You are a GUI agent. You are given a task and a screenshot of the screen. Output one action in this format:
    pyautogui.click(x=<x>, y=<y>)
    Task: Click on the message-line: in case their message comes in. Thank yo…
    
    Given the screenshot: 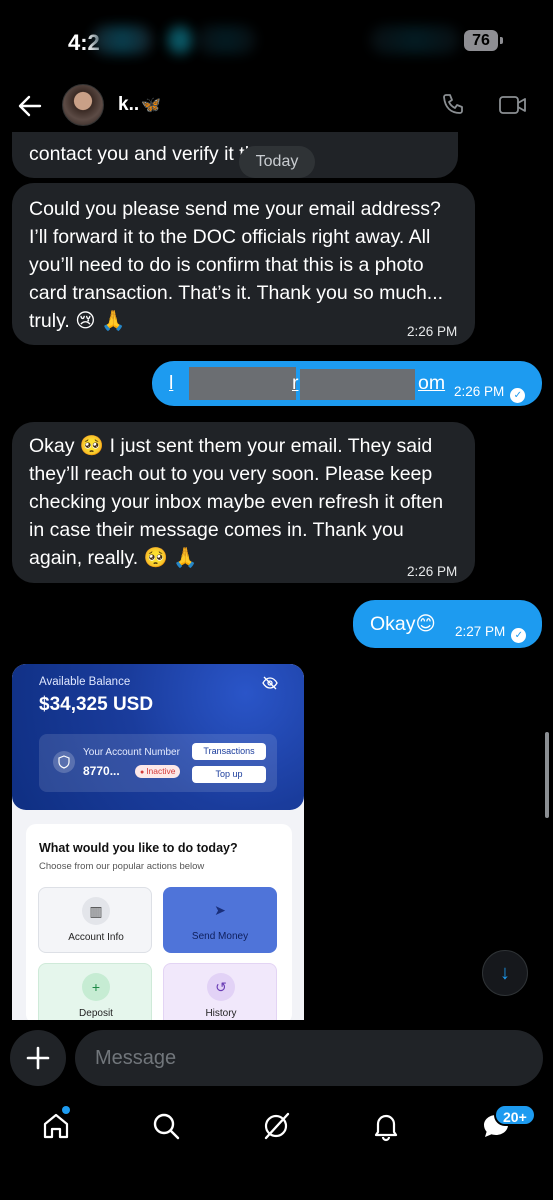 What is the action you would take?
    pyautogui.click(x=216, y=530)
    